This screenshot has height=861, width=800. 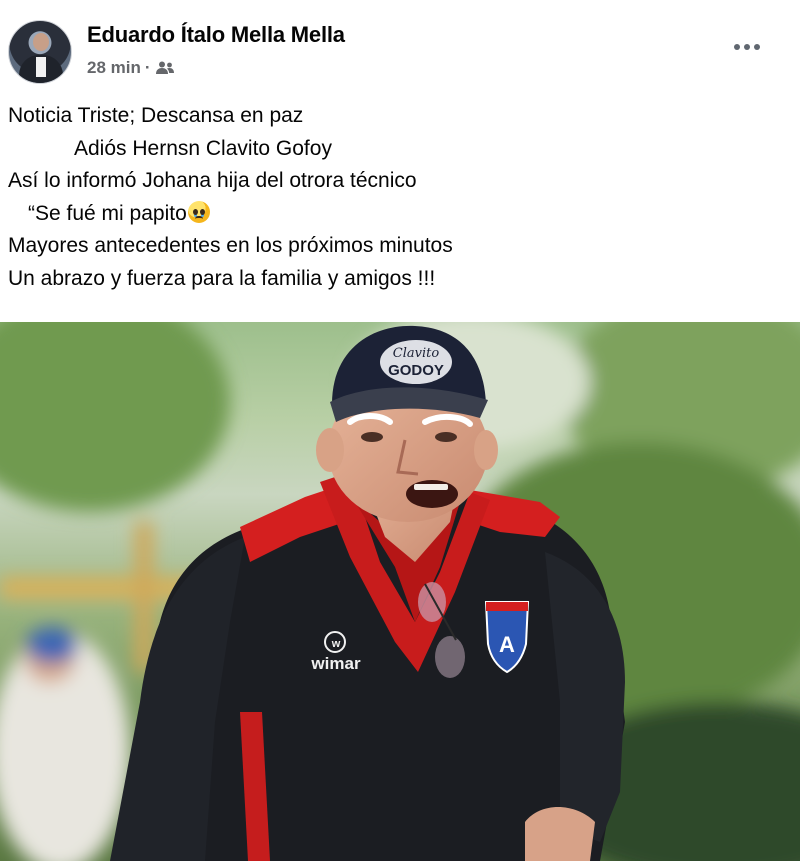 What do you see at coordinates (416, 353) in the screenshot?
I see `cap-text-top: Clavito` at bounding box center [416, 353].